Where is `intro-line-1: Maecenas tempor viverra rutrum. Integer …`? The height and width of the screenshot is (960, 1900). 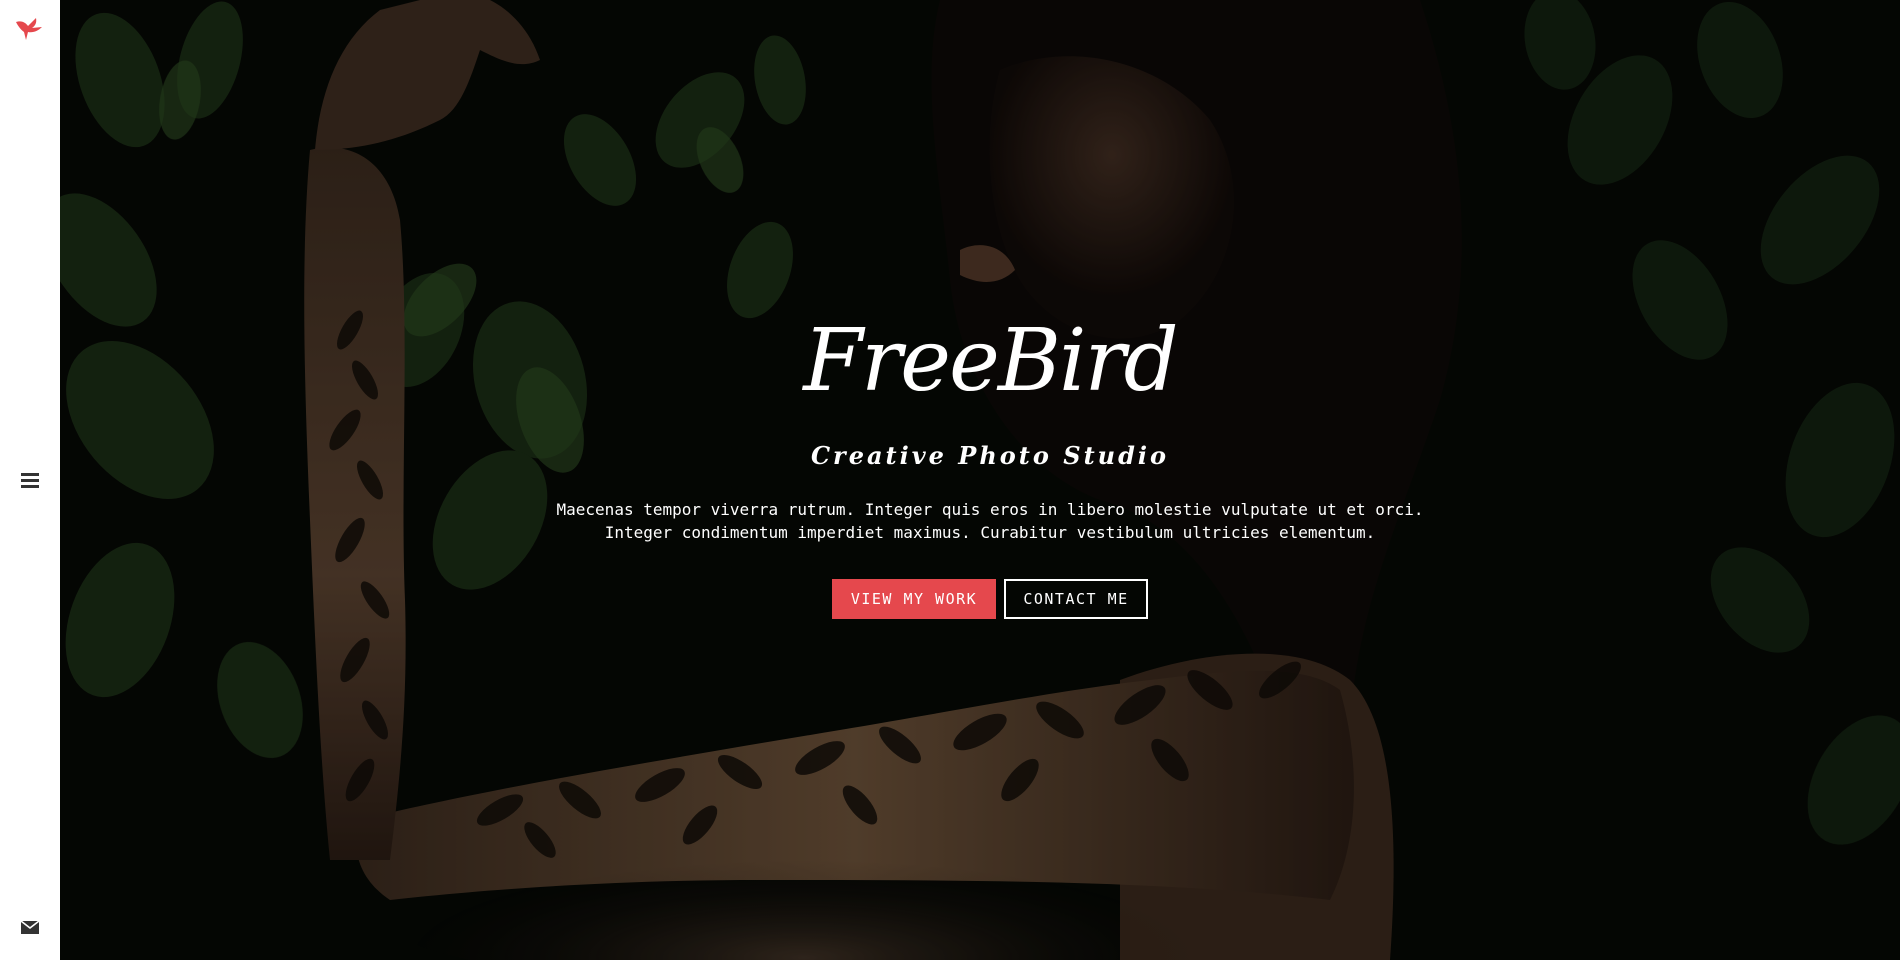 intro-line-1: Maecenas tempor viverra rutrum. Integer … is located at coordinates (990, 509).